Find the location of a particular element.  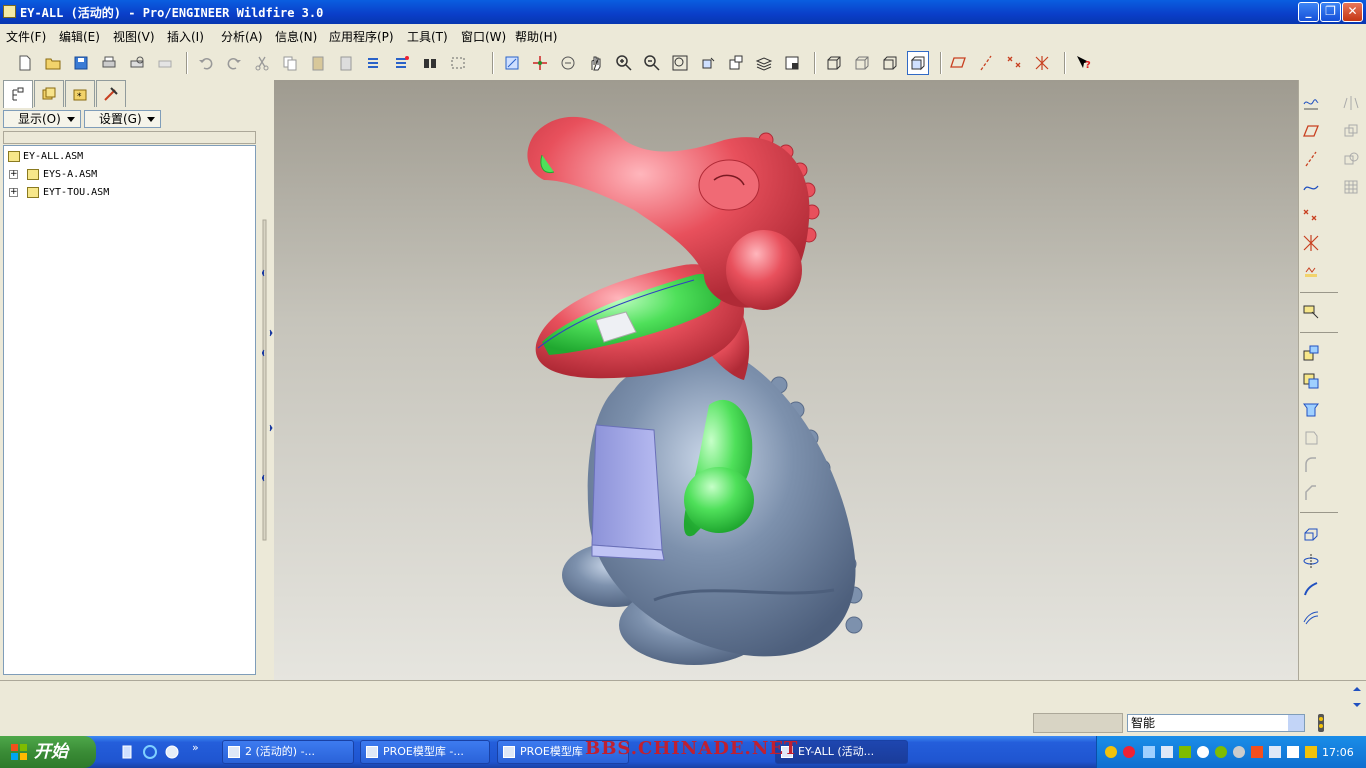

zoom-out-icon is located at coordinates (652, 63).